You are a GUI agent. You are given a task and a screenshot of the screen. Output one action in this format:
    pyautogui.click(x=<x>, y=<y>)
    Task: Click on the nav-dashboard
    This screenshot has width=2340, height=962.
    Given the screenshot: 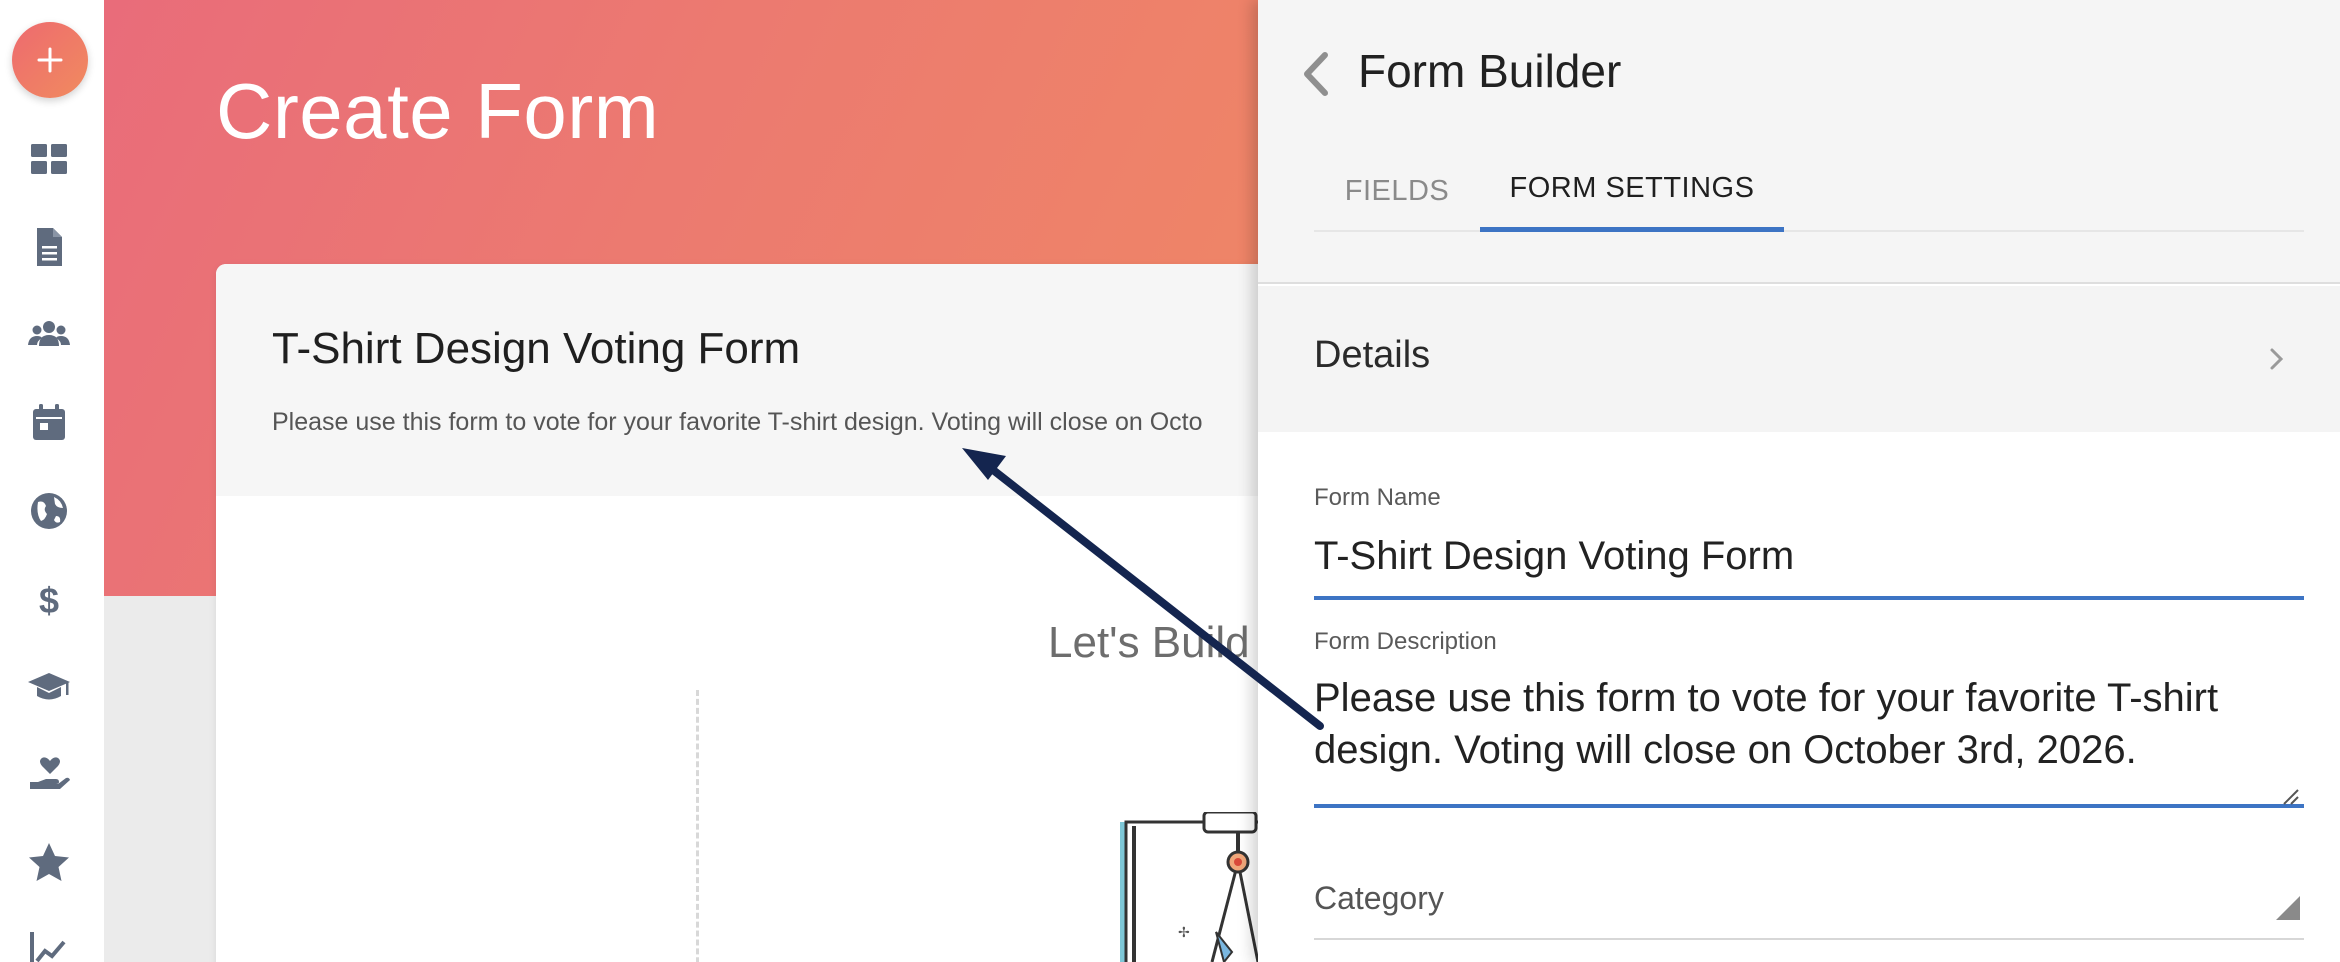 What is the action you would take?
    pyautogui.click(x=49, y=159)
    